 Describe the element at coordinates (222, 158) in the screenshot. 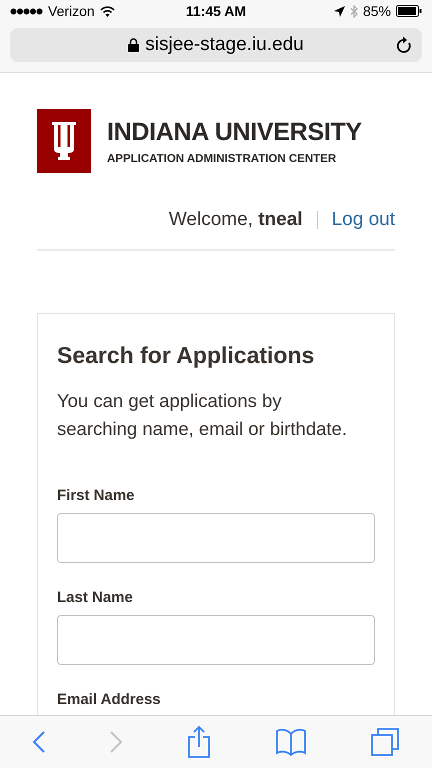

I see `site-subtitle: APPLICATION ADMINISTRATION CENTER` at that location.